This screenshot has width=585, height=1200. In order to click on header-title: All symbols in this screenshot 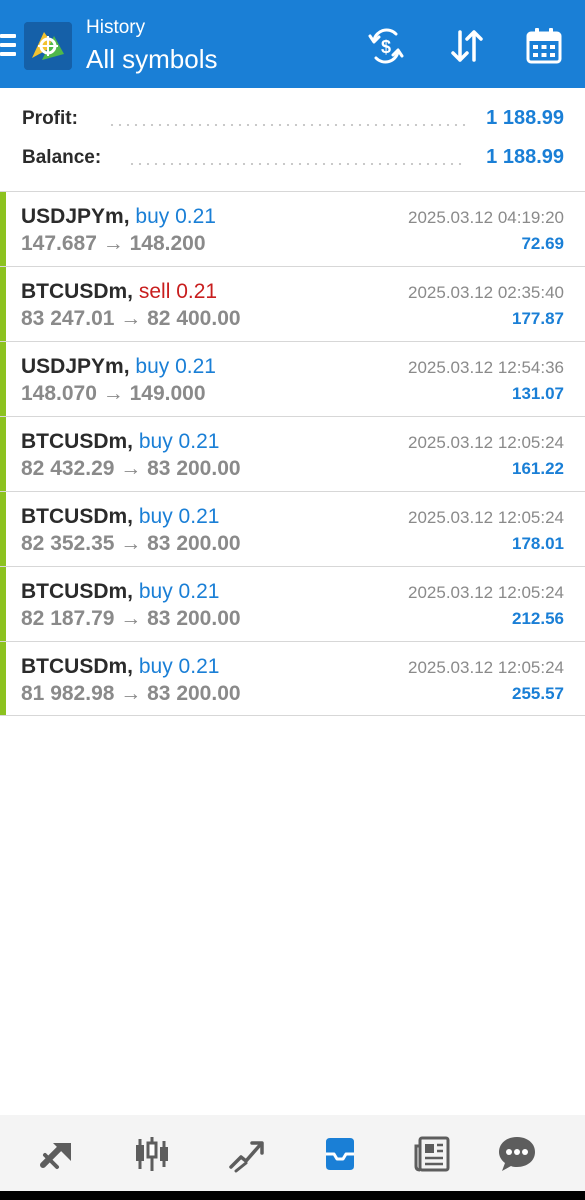, I will do `click(151, 59)`.